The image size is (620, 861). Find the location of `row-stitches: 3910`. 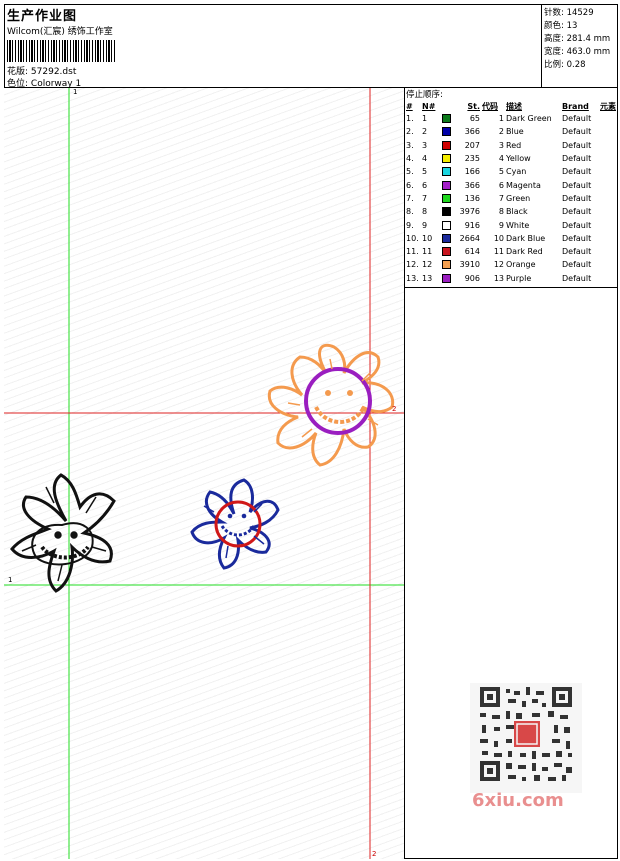

row-stitches: 3910 is located at coordinates (461, 264).